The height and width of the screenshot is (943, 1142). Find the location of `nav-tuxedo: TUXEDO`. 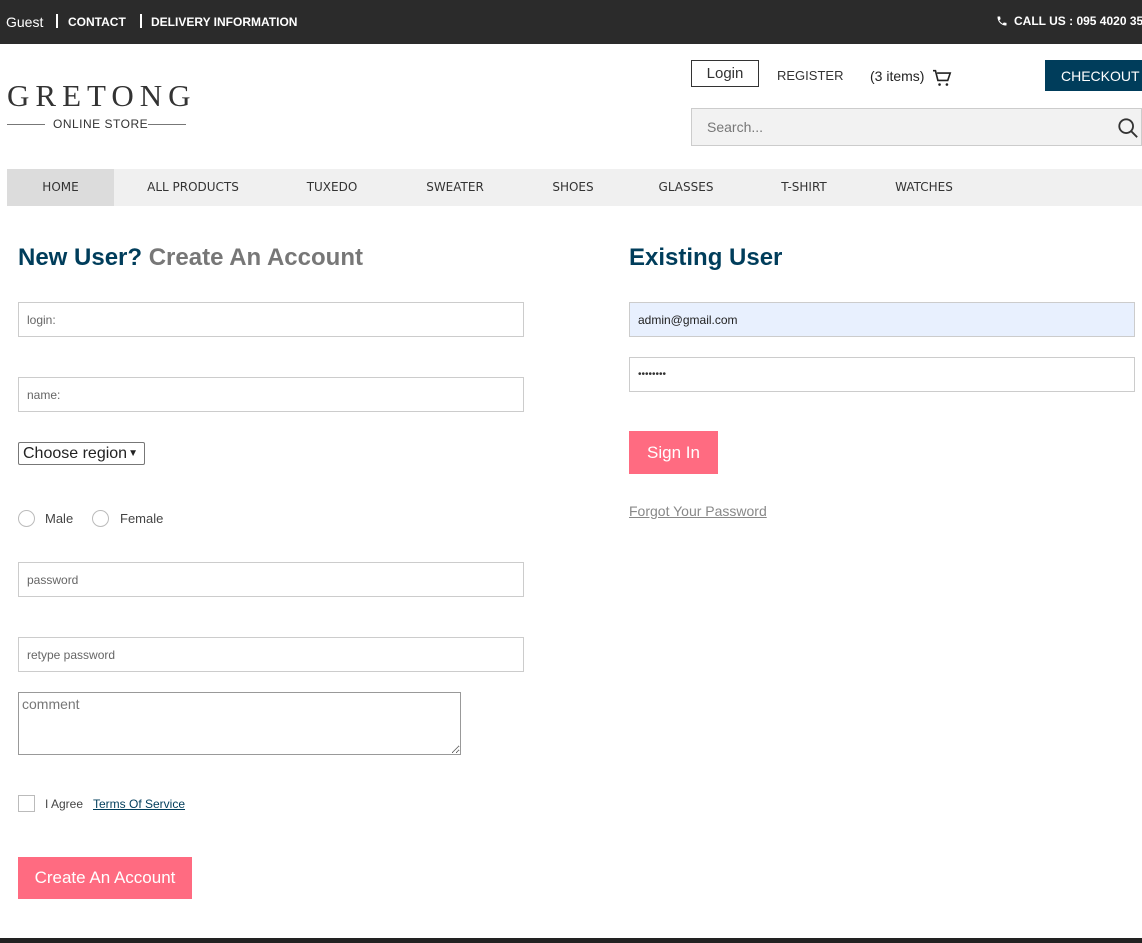

nav-tuxedo: TUXEDO is located at coordinates (332, 187).